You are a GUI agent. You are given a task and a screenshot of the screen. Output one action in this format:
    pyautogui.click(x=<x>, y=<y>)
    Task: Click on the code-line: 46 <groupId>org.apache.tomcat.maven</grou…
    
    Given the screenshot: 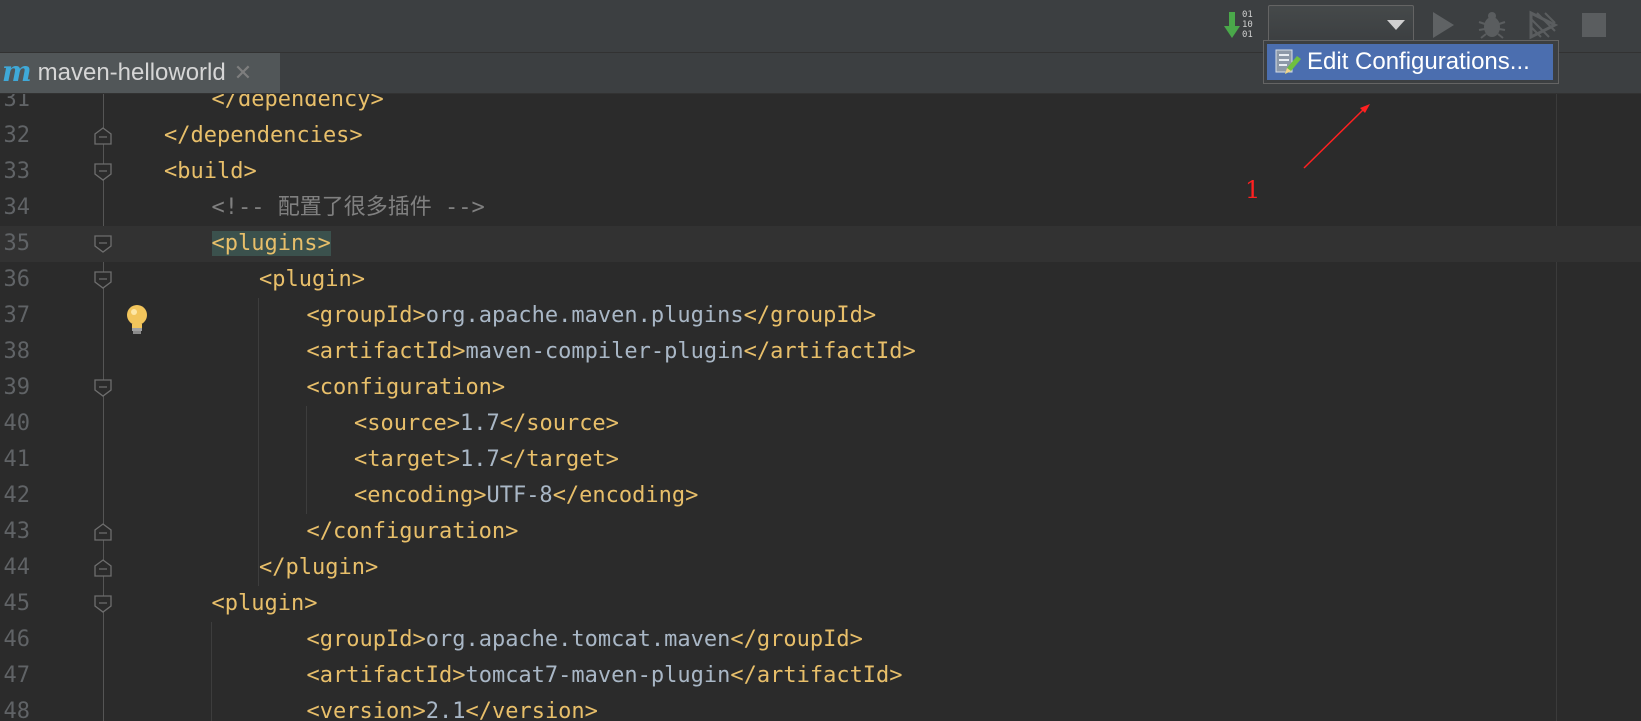 What is the action you would take?
    pyautogui.click(x=820, y=640)
    